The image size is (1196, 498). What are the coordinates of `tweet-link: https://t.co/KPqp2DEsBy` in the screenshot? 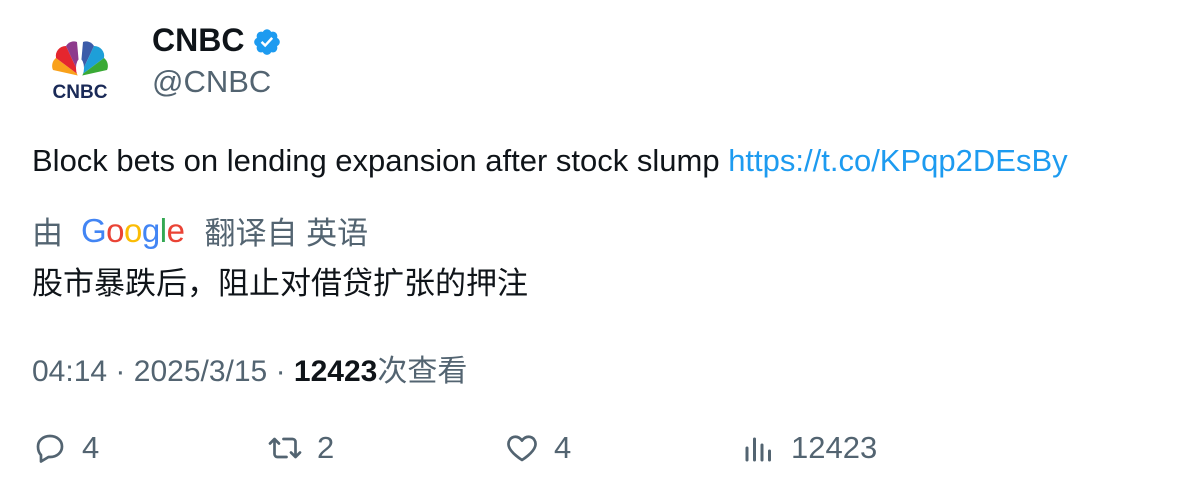 It's located at (897, 160).